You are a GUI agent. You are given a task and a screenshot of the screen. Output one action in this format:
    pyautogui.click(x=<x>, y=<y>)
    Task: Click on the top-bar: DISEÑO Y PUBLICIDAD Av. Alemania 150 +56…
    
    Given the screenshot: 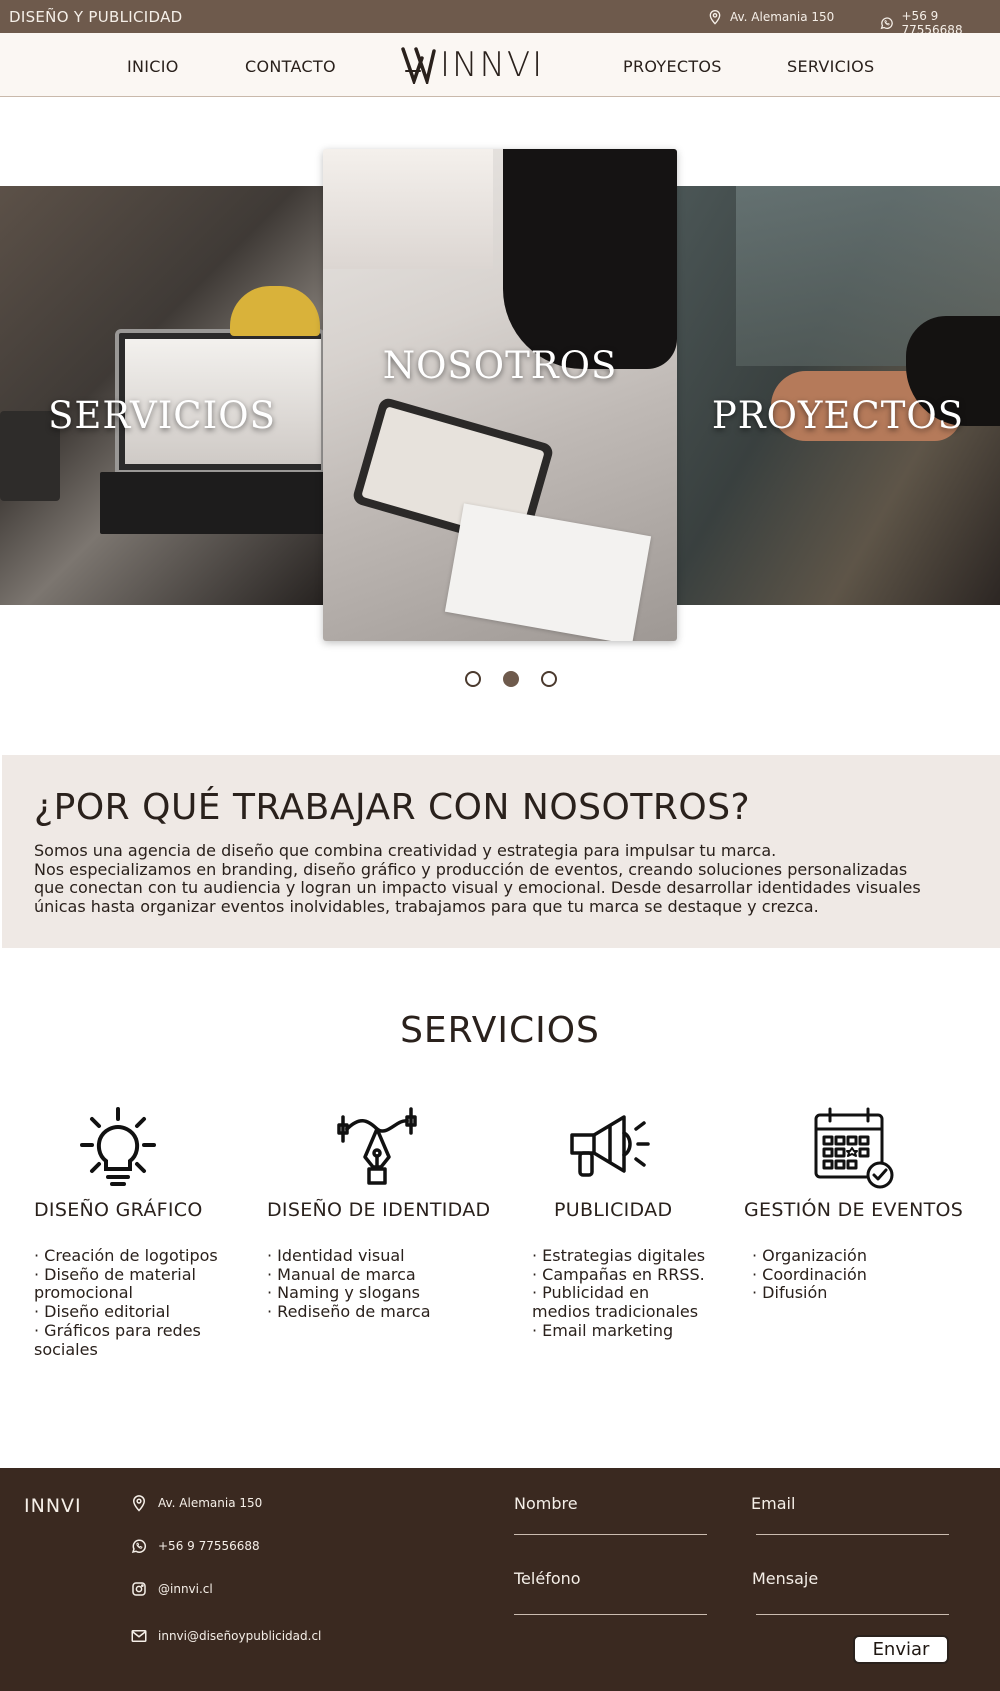 What is the action you would take?
    pyautogui.click(x=500, y=18)
    